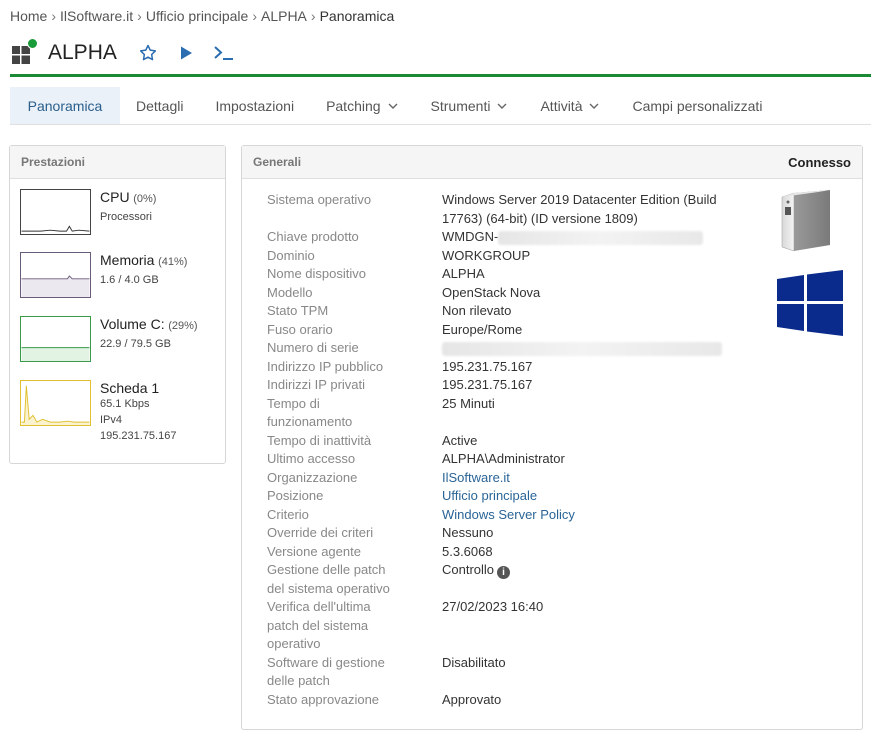 The width and height of the screenshot is (871, 736). What do you see at coordinates (183, 326) in the screenshot?
I see `metric-percent: (29%)` at bounding box center [183, 326].